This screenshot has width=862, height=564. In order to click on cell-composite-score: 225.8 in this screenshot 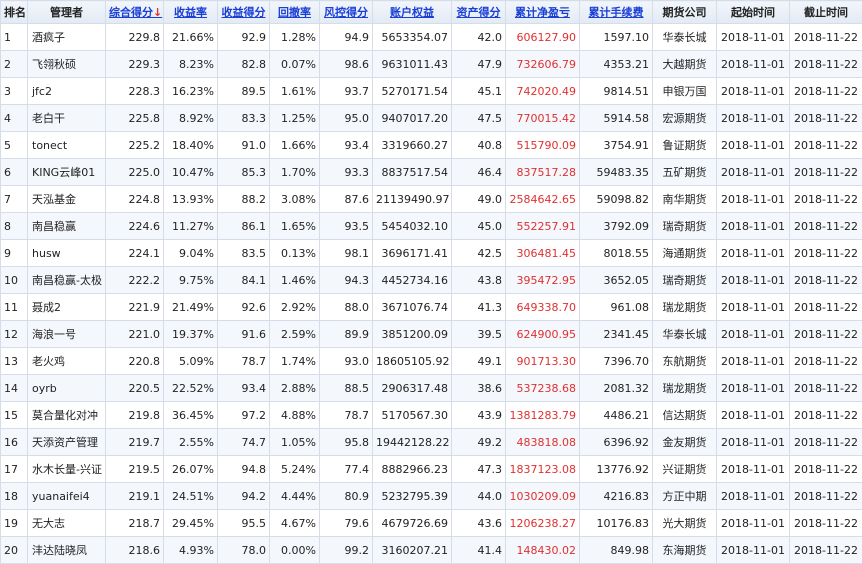, I will do `click(135, 118)`.